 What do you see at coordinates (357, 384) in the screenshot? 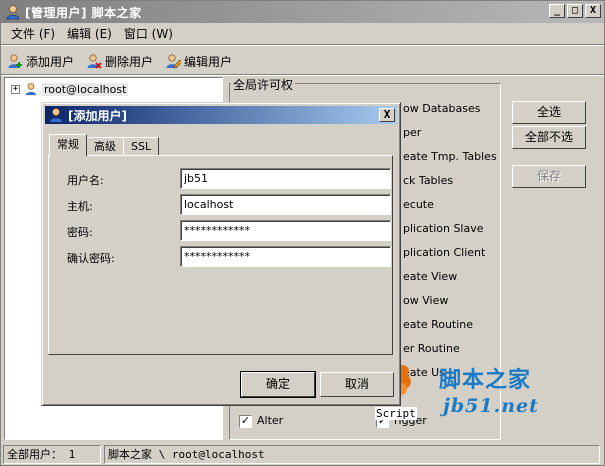
I see `cancel-button: 取消` at bounding box center [357, 384].